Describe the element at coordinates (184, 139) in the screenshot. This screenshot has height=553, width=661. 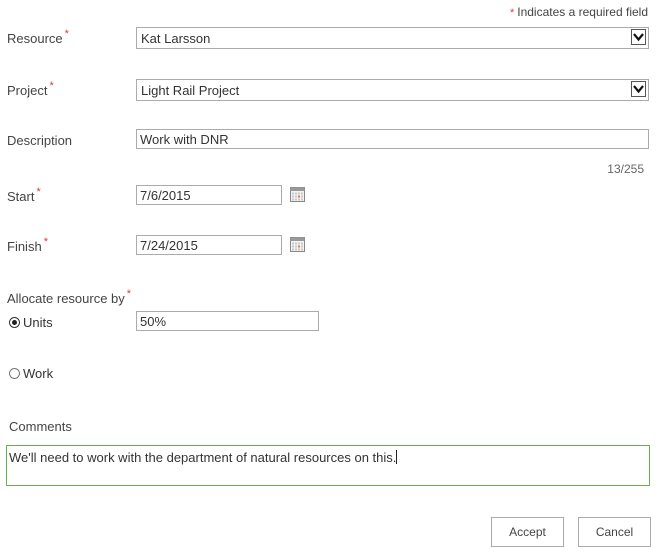
I see `description-value: Work with DNR` at that location.